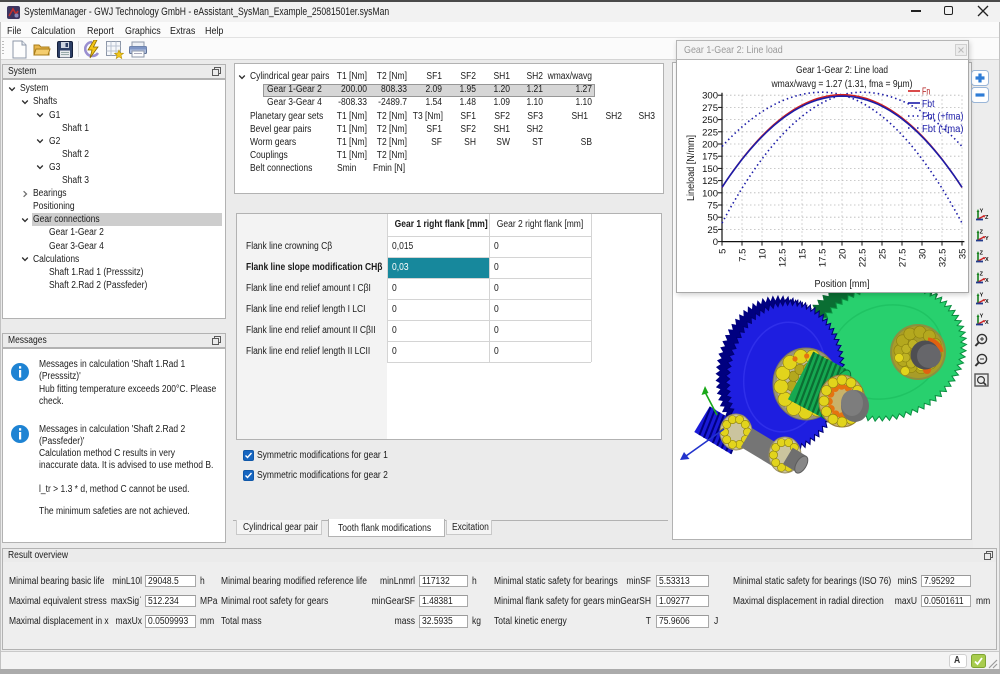 The image size is (1000, 674). I want to click on svg-text: 50, so click(712, 218).